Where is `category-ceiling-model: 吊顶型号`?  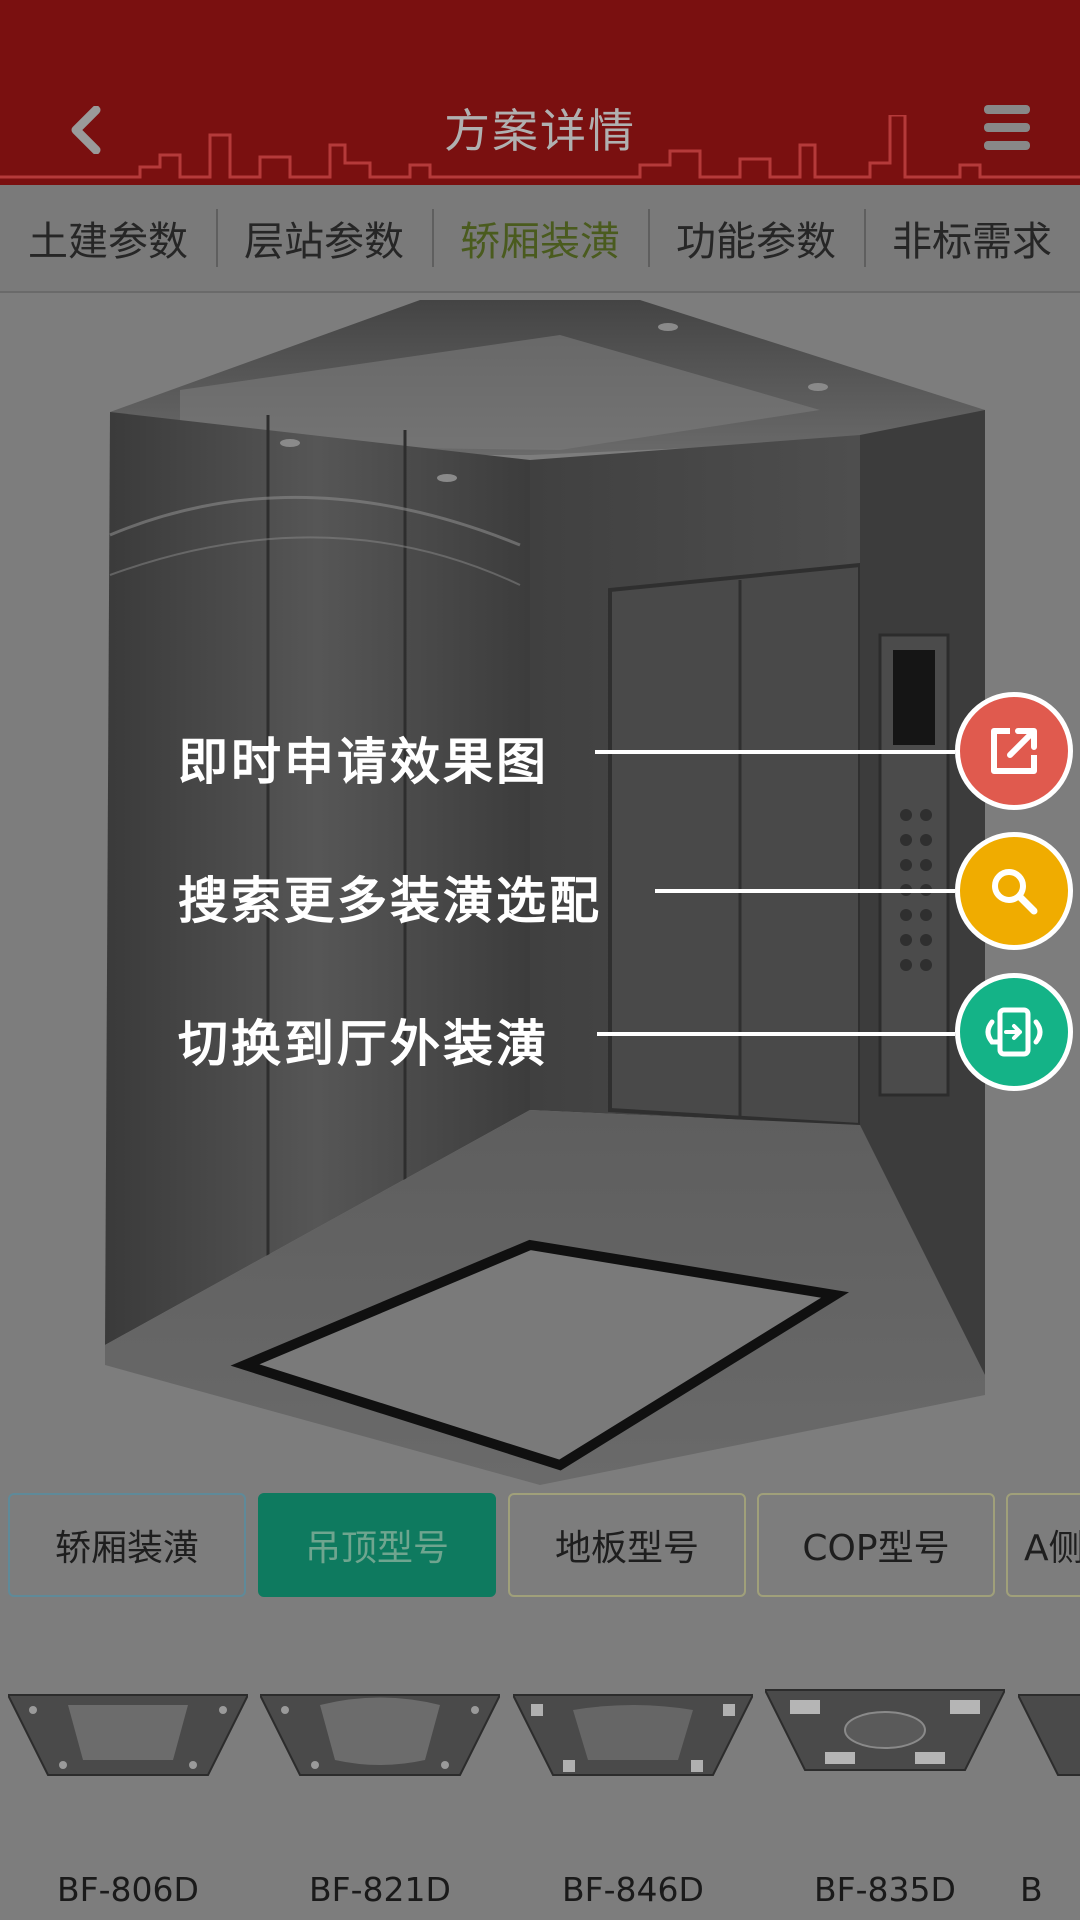 category-ceiling-model: 吊顶型号 is located at coordinates (377, 1545).